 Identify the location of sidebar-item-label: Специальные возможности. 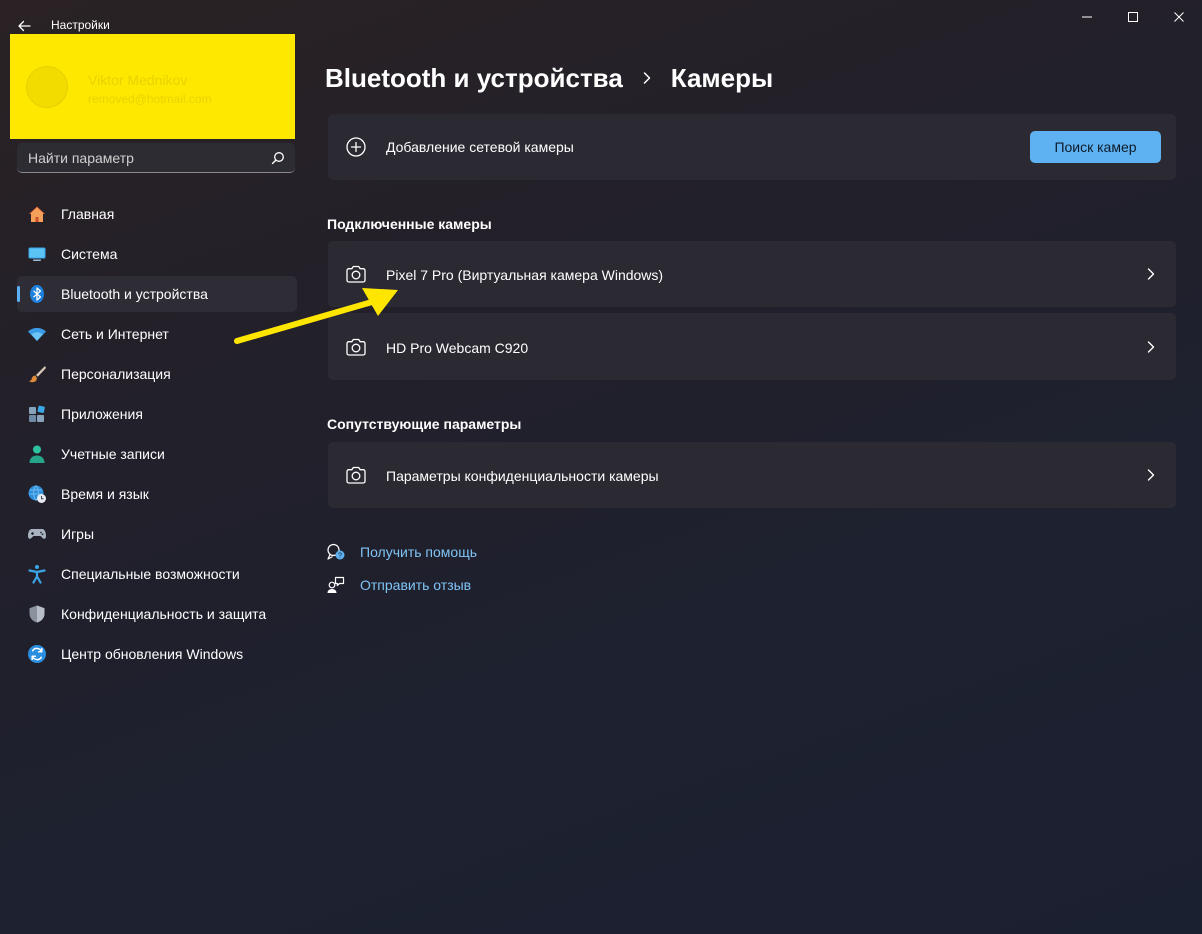
(150, 574).